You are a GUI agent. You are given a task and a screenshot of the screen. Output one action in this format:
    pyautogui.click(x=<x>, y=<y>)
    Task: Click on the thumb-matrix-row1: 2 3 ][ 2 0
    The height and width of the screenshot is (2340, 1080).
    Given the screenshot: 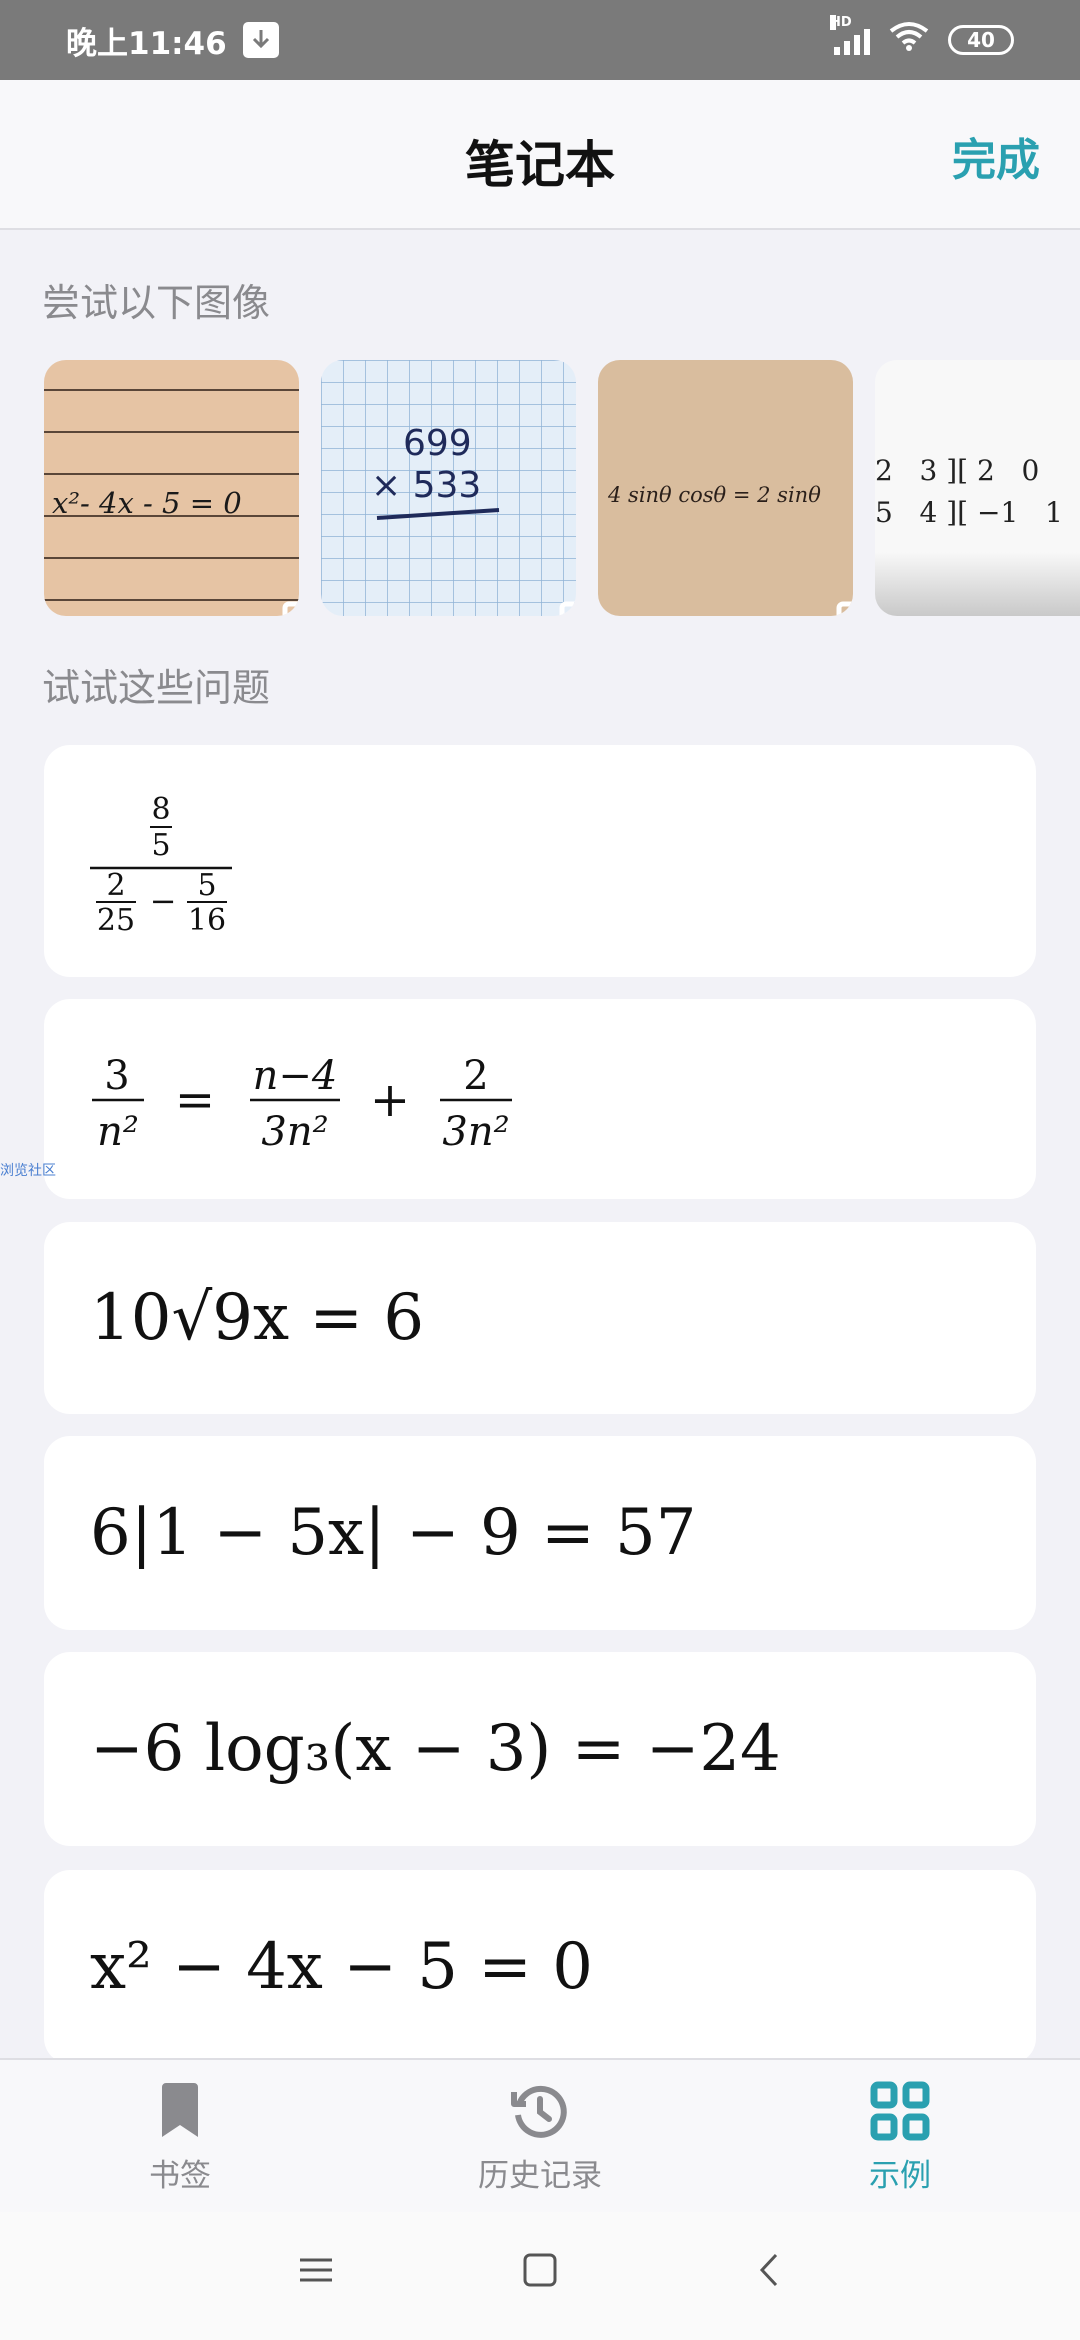 What is the action you would take?
    pyautogui.click(x=957, y=470)
    